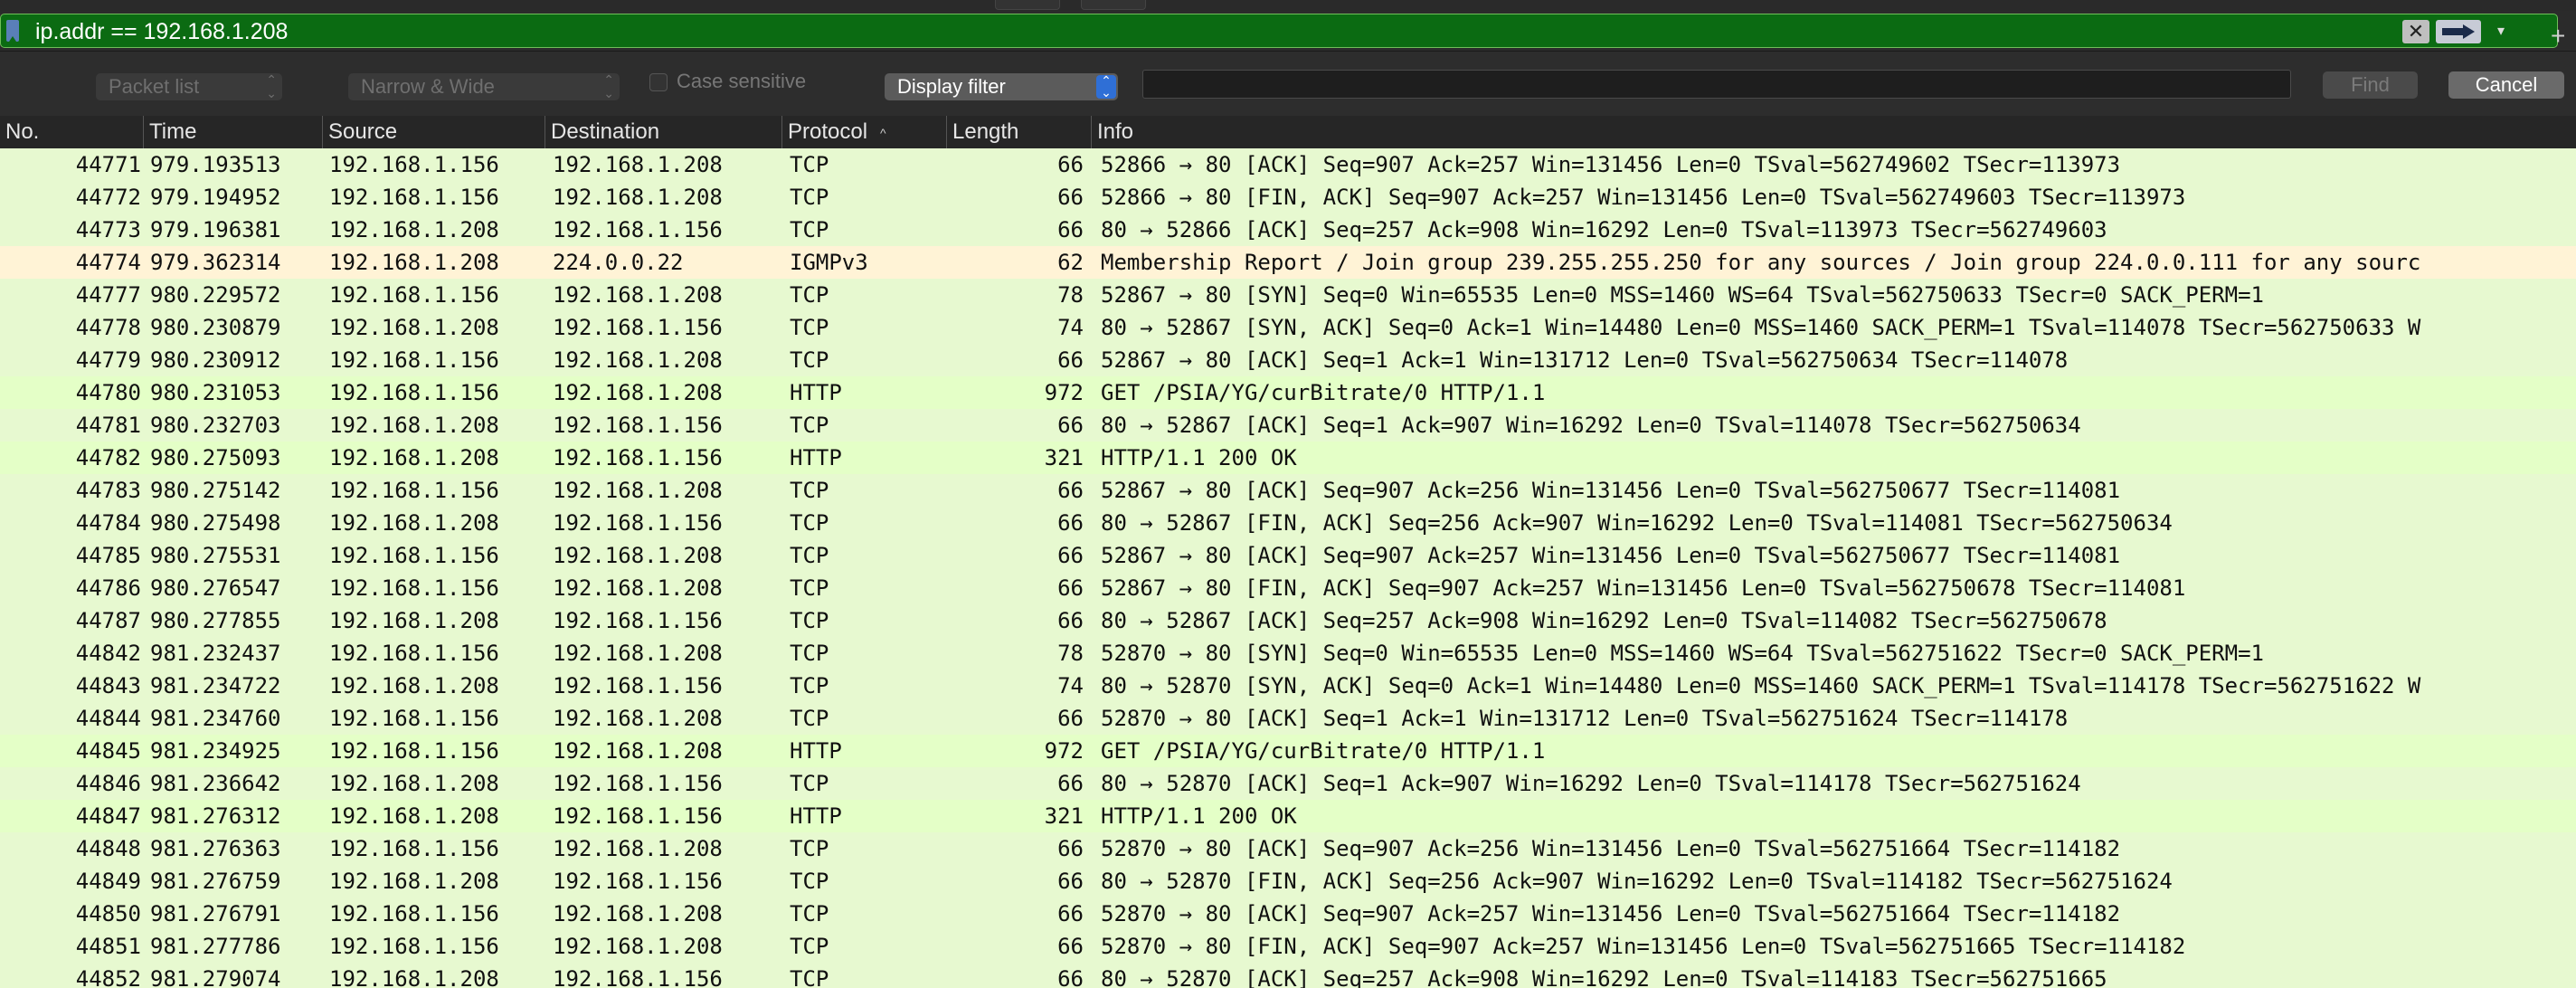 The image size is (2576, 988). Describe the element at coordinates (1019, 132) in the screenshot. I see `column-header-length: Length` at that location.